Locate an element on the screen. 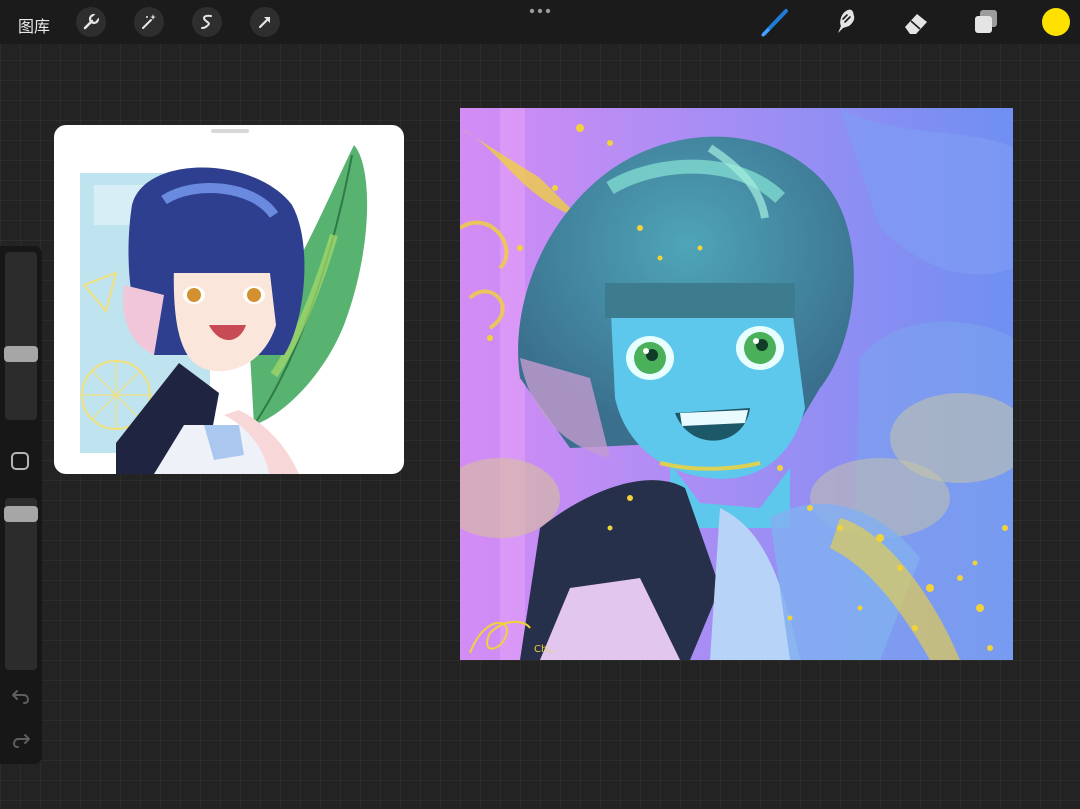 The image size is (1080, 809). redo-icon is located at coordinates (21, 741).